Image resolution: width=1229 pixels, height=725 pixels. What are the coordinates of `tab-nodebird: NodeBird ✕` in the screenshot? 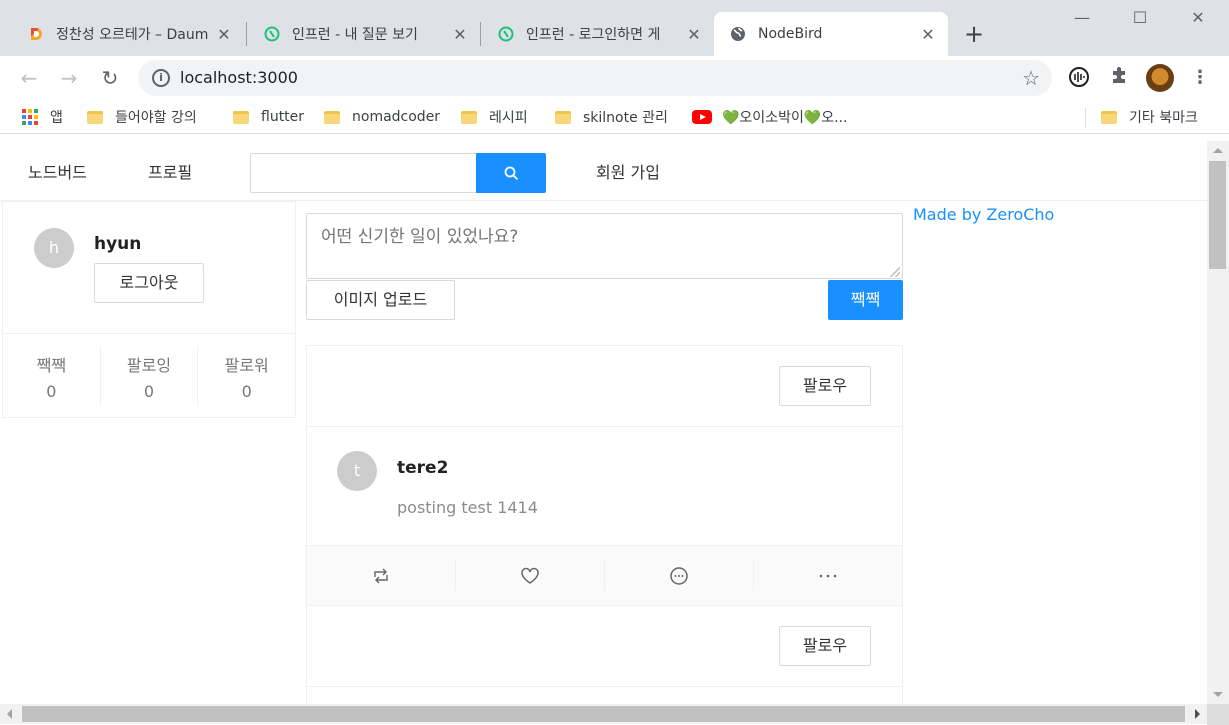 It's located at (831, 34).